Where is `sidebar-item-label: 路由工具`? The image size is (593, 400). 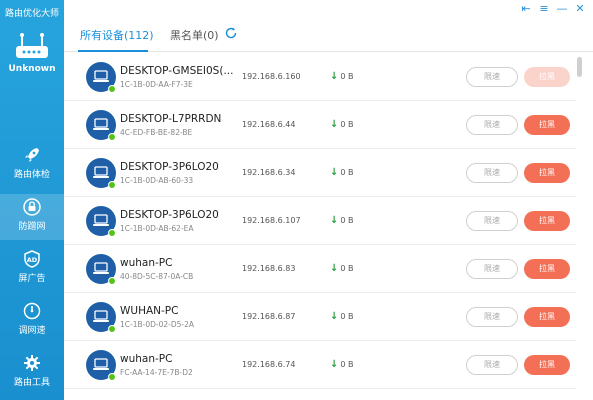
sidebar-item-label: 路由工具 is located at coordinates (31, 383).